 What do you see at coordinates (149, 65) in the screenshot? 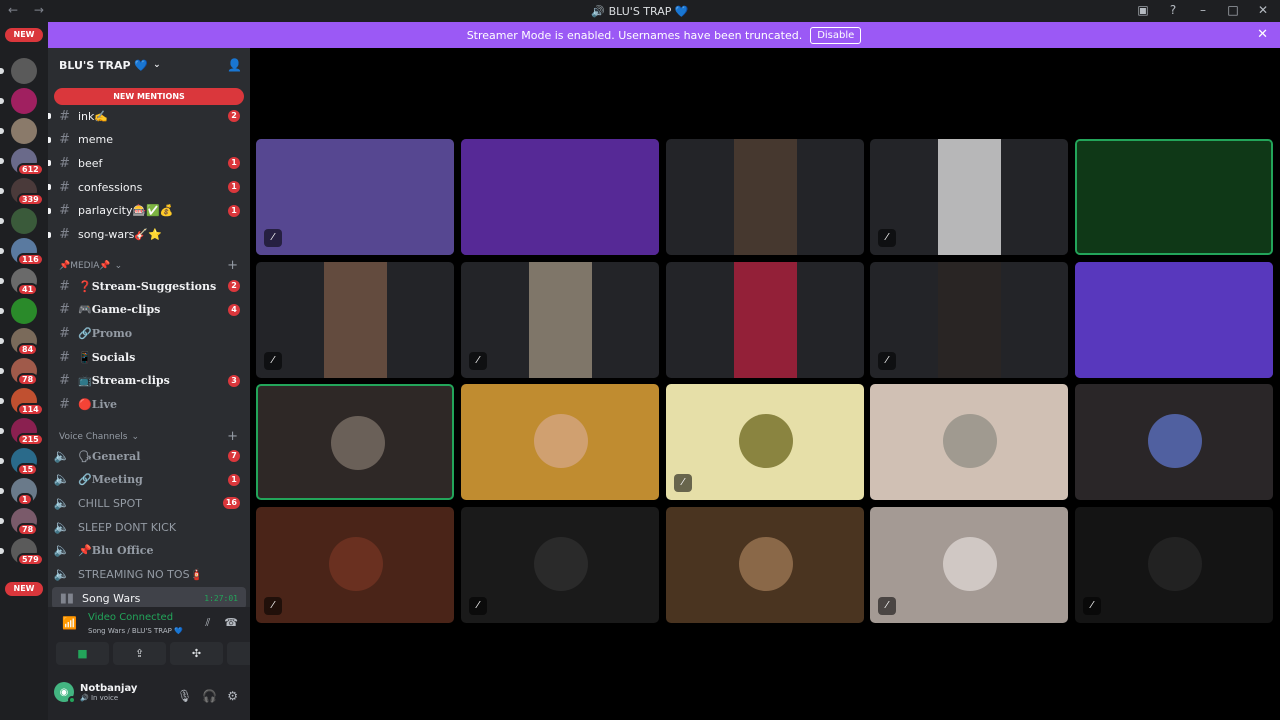
I see `guild-header: BLU'S TRAP 💙 ⌄` at bounding box center [149, 65].